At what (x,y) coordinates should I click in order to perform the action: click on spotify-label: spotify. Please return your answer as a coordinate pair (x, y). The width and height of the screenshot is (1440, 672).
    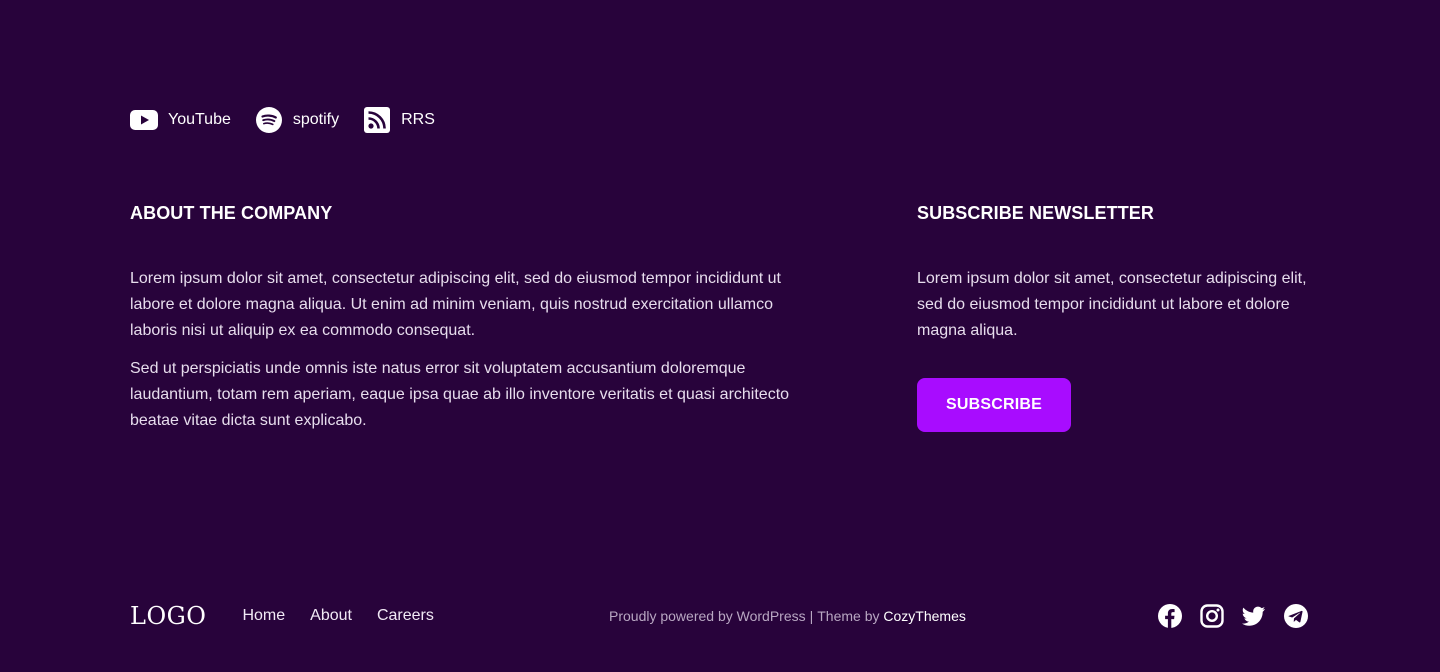
    Looking at the image, I should click on (316, 119).